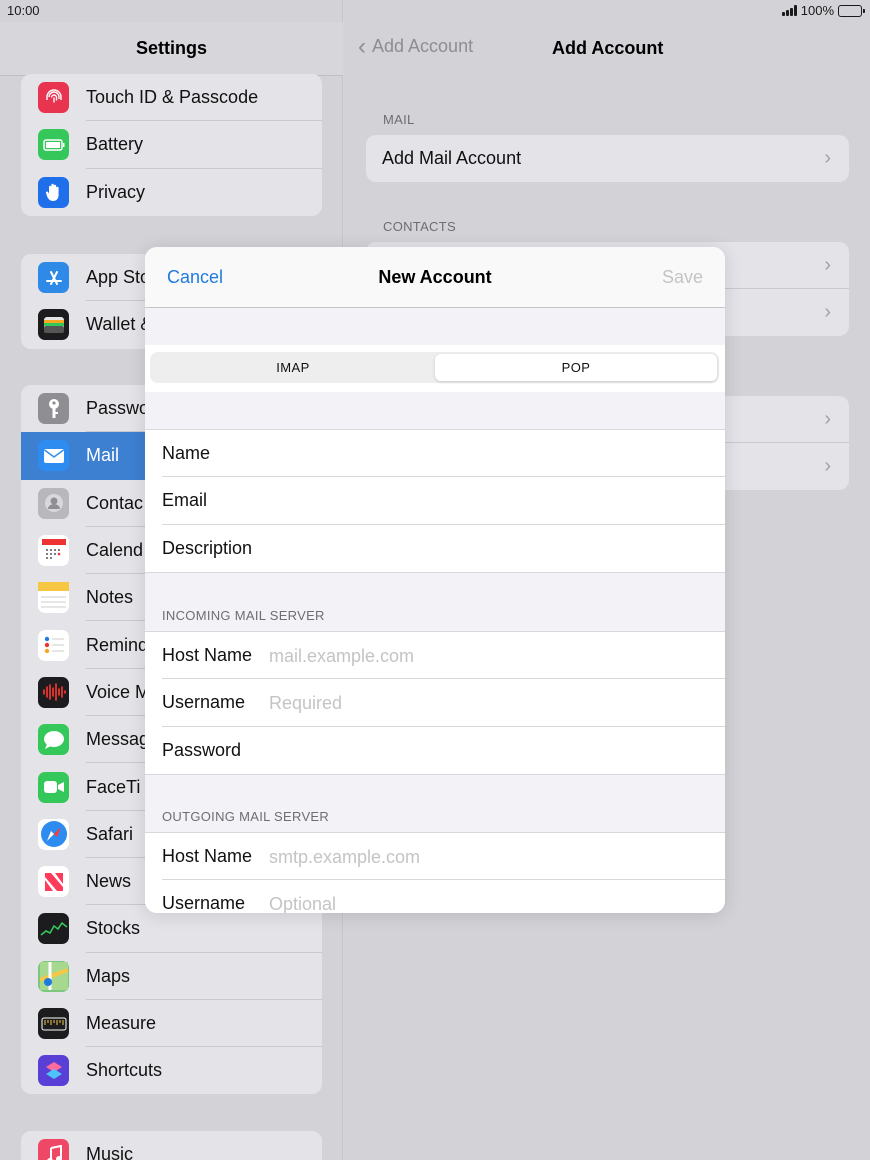 The width and height of the screenshot is (870, 1160). Describe the element at coordinates (419, 226) in the screenshot. I see `section-caption-contacts: CONTACTS` at that location.